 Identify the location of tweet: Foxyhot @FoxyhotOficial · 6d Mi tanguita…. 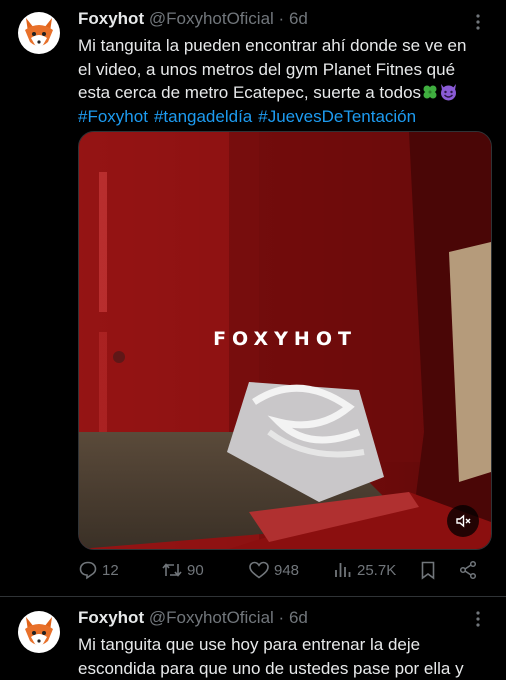
(253, 638).